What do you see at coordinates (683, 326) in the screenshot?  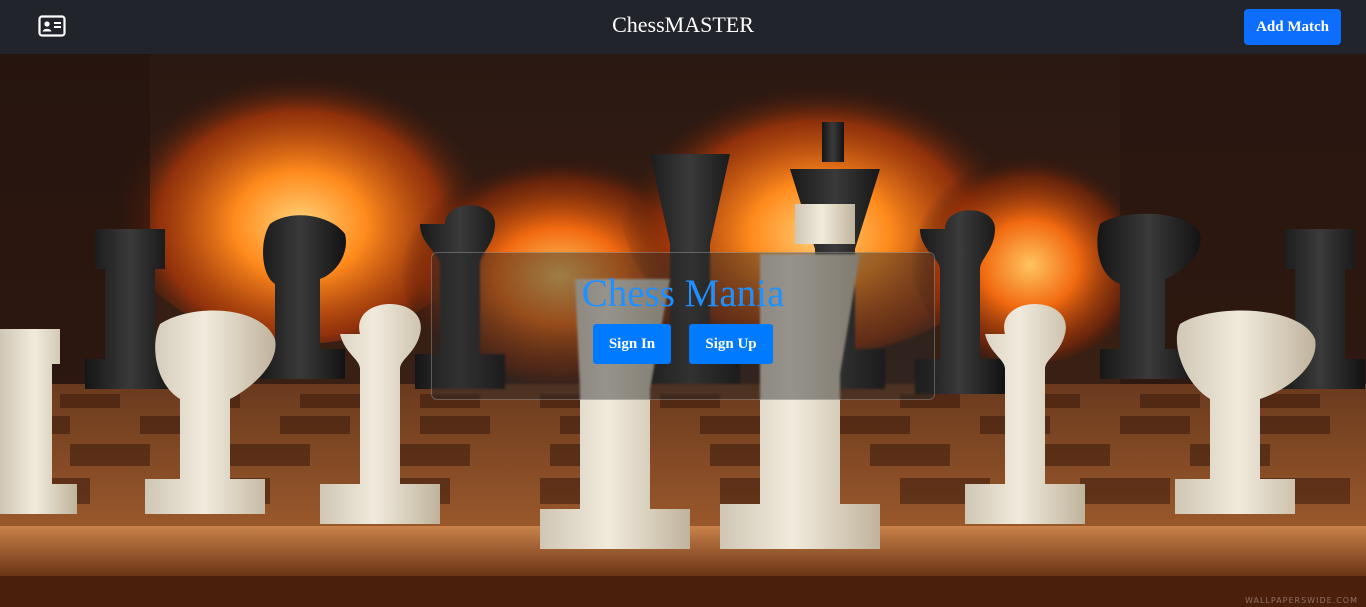 I see `welcome-card: Chess Mania Sign In Sign Up` at bounding box center [683, 326].